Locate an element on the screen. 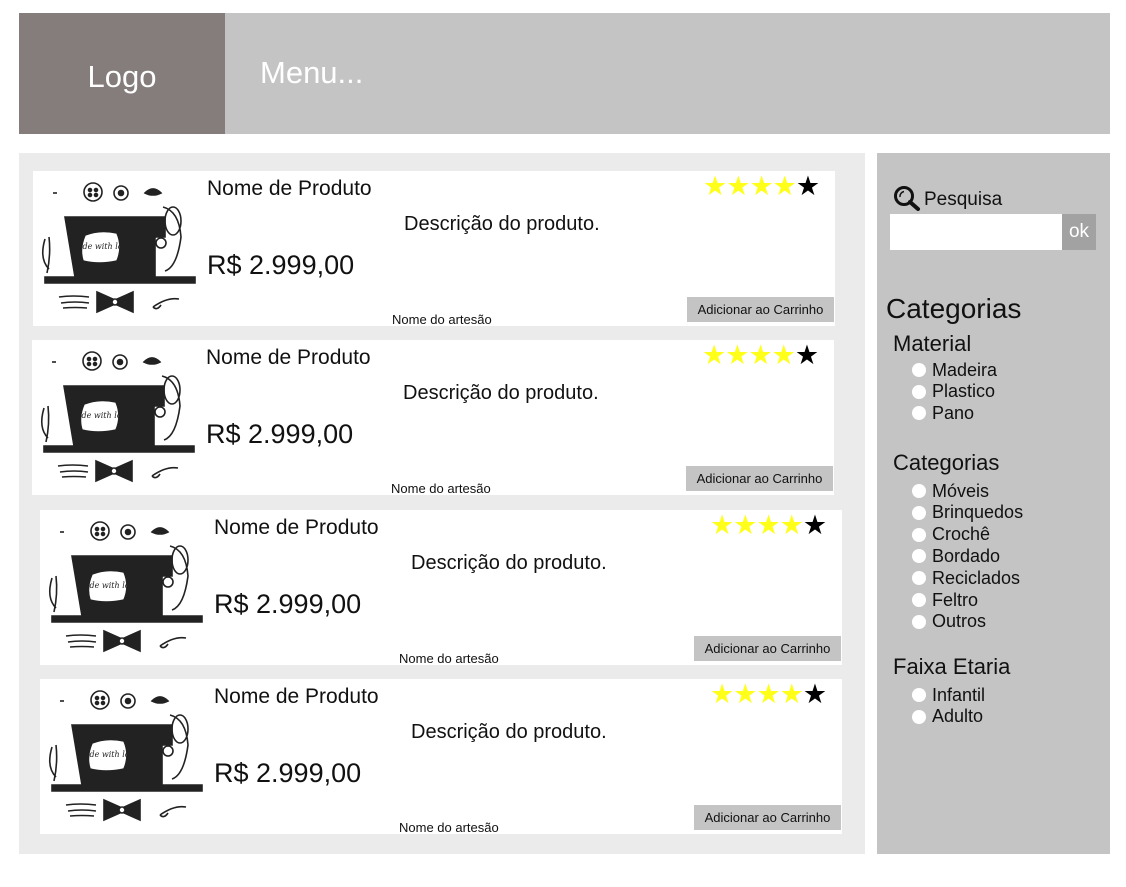 The height and width of the screenshot is (887, 1126). filter-option: Pano is located at coordinates (943, 413).